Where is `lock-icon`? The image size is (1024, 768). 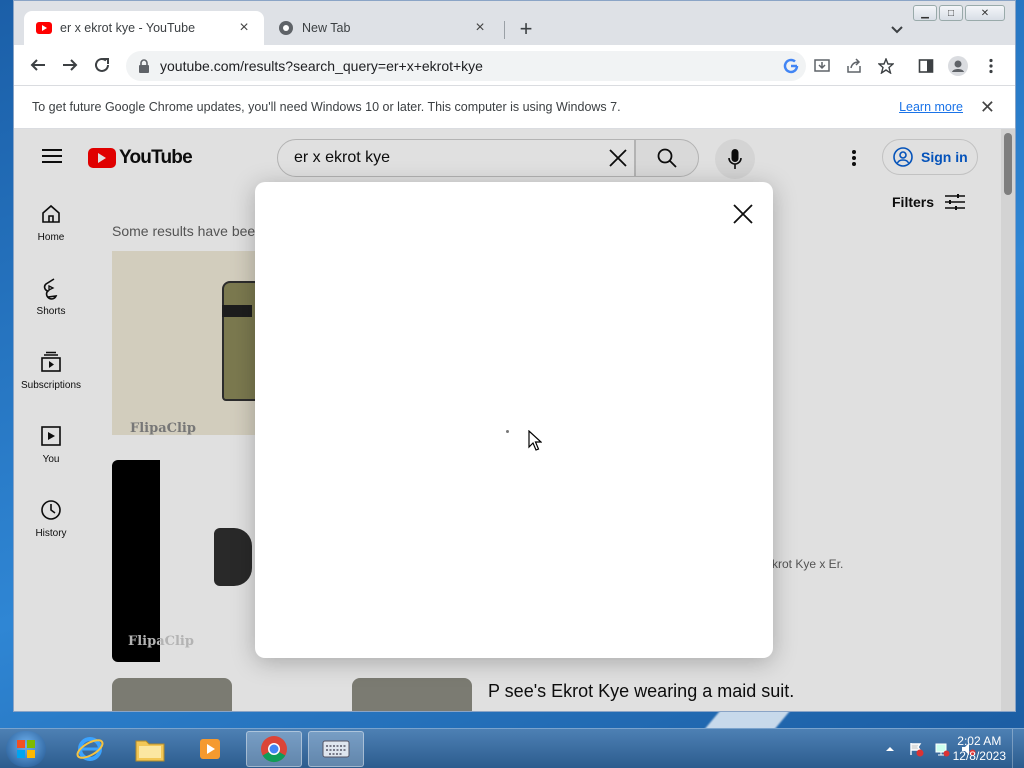
lock-icon is located at coordinates (144, 66).